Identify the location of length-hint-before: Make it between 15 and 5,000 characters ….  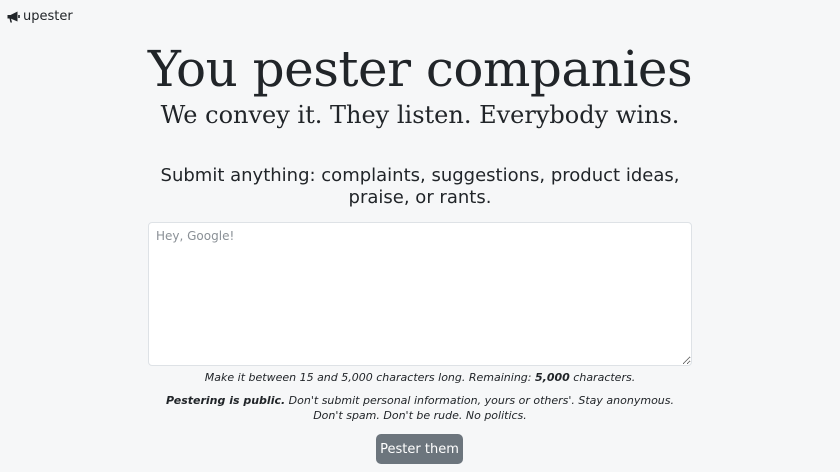
(369, 377).